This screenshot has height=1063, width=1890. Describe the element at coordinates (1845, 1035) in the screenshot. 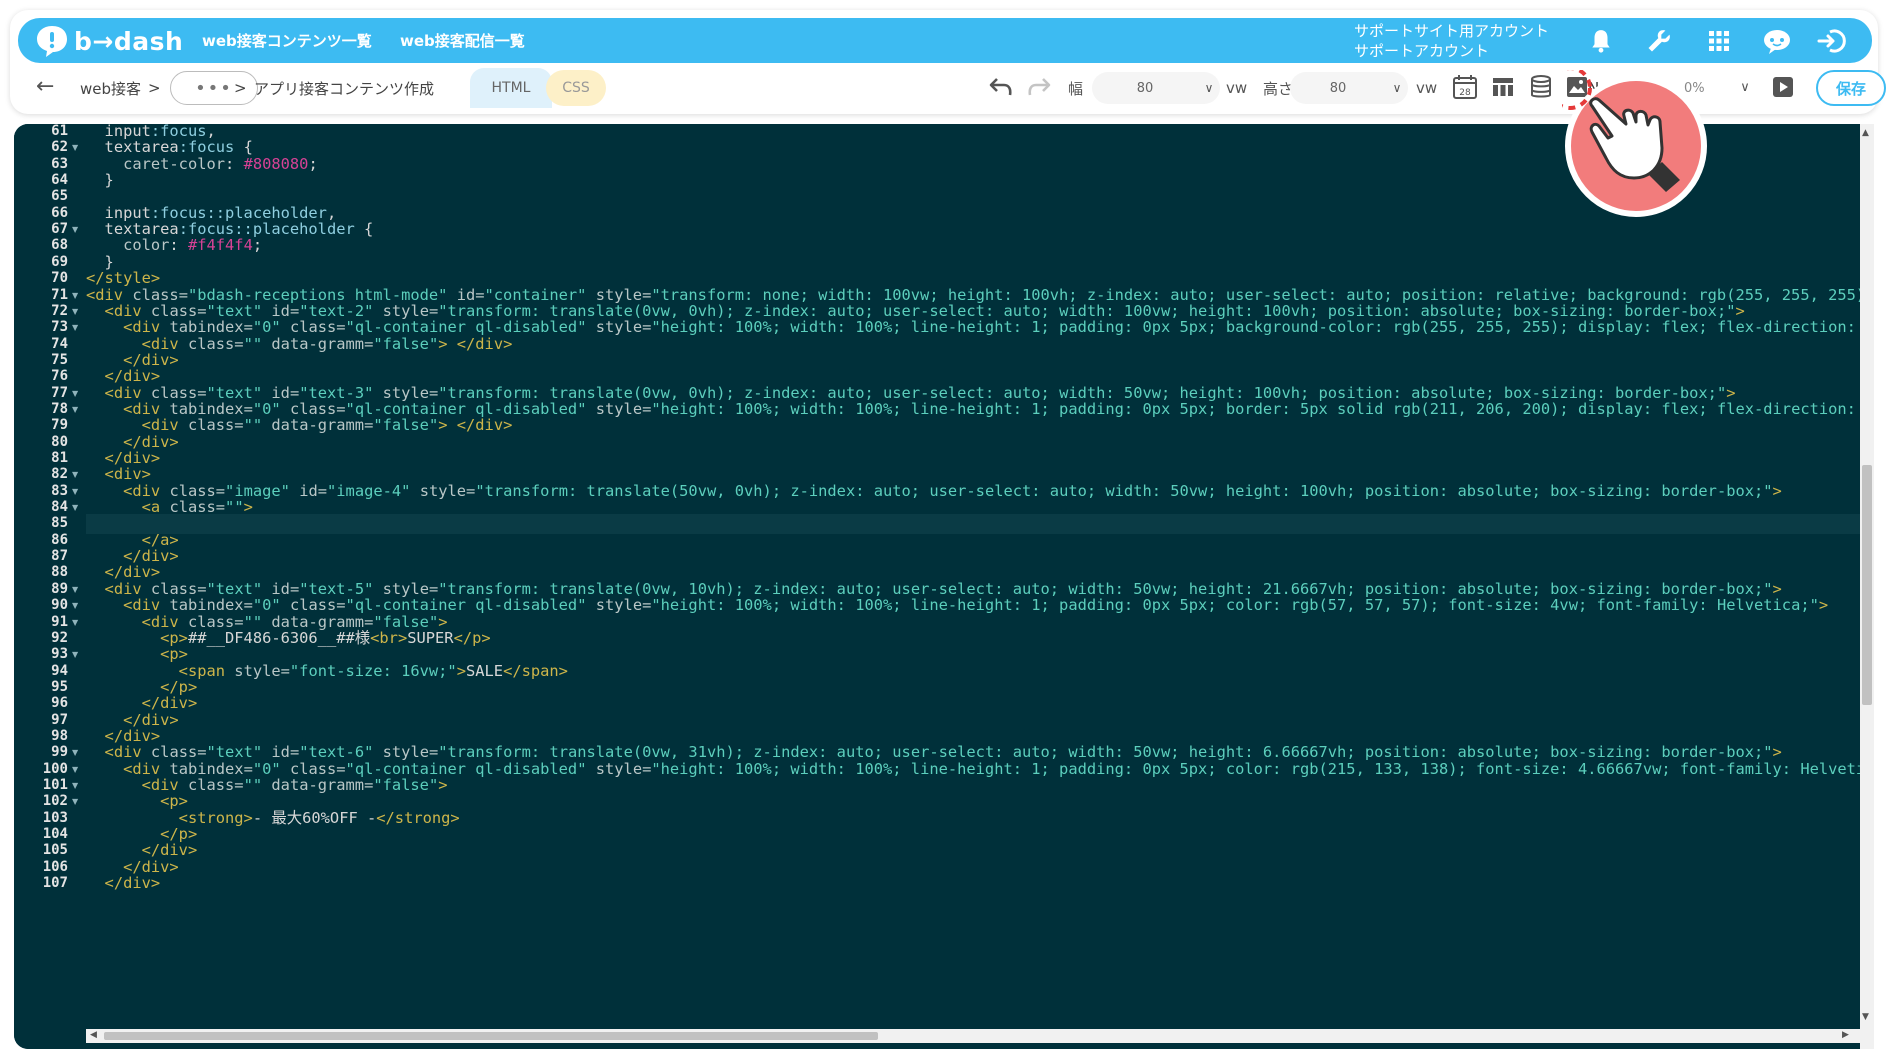

I see `scroll-right-arrow-icon: ▶` at that location.